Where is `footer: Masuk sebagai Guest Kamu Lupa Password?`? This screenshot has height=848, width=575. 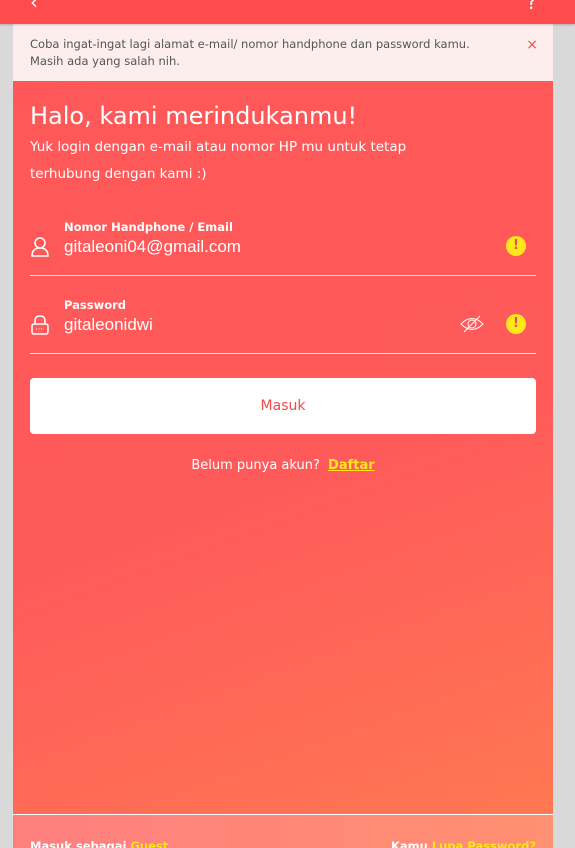
footer: Masuk sebagai Guest Kamu Lupa Password? is located at coordinates (283, 831).